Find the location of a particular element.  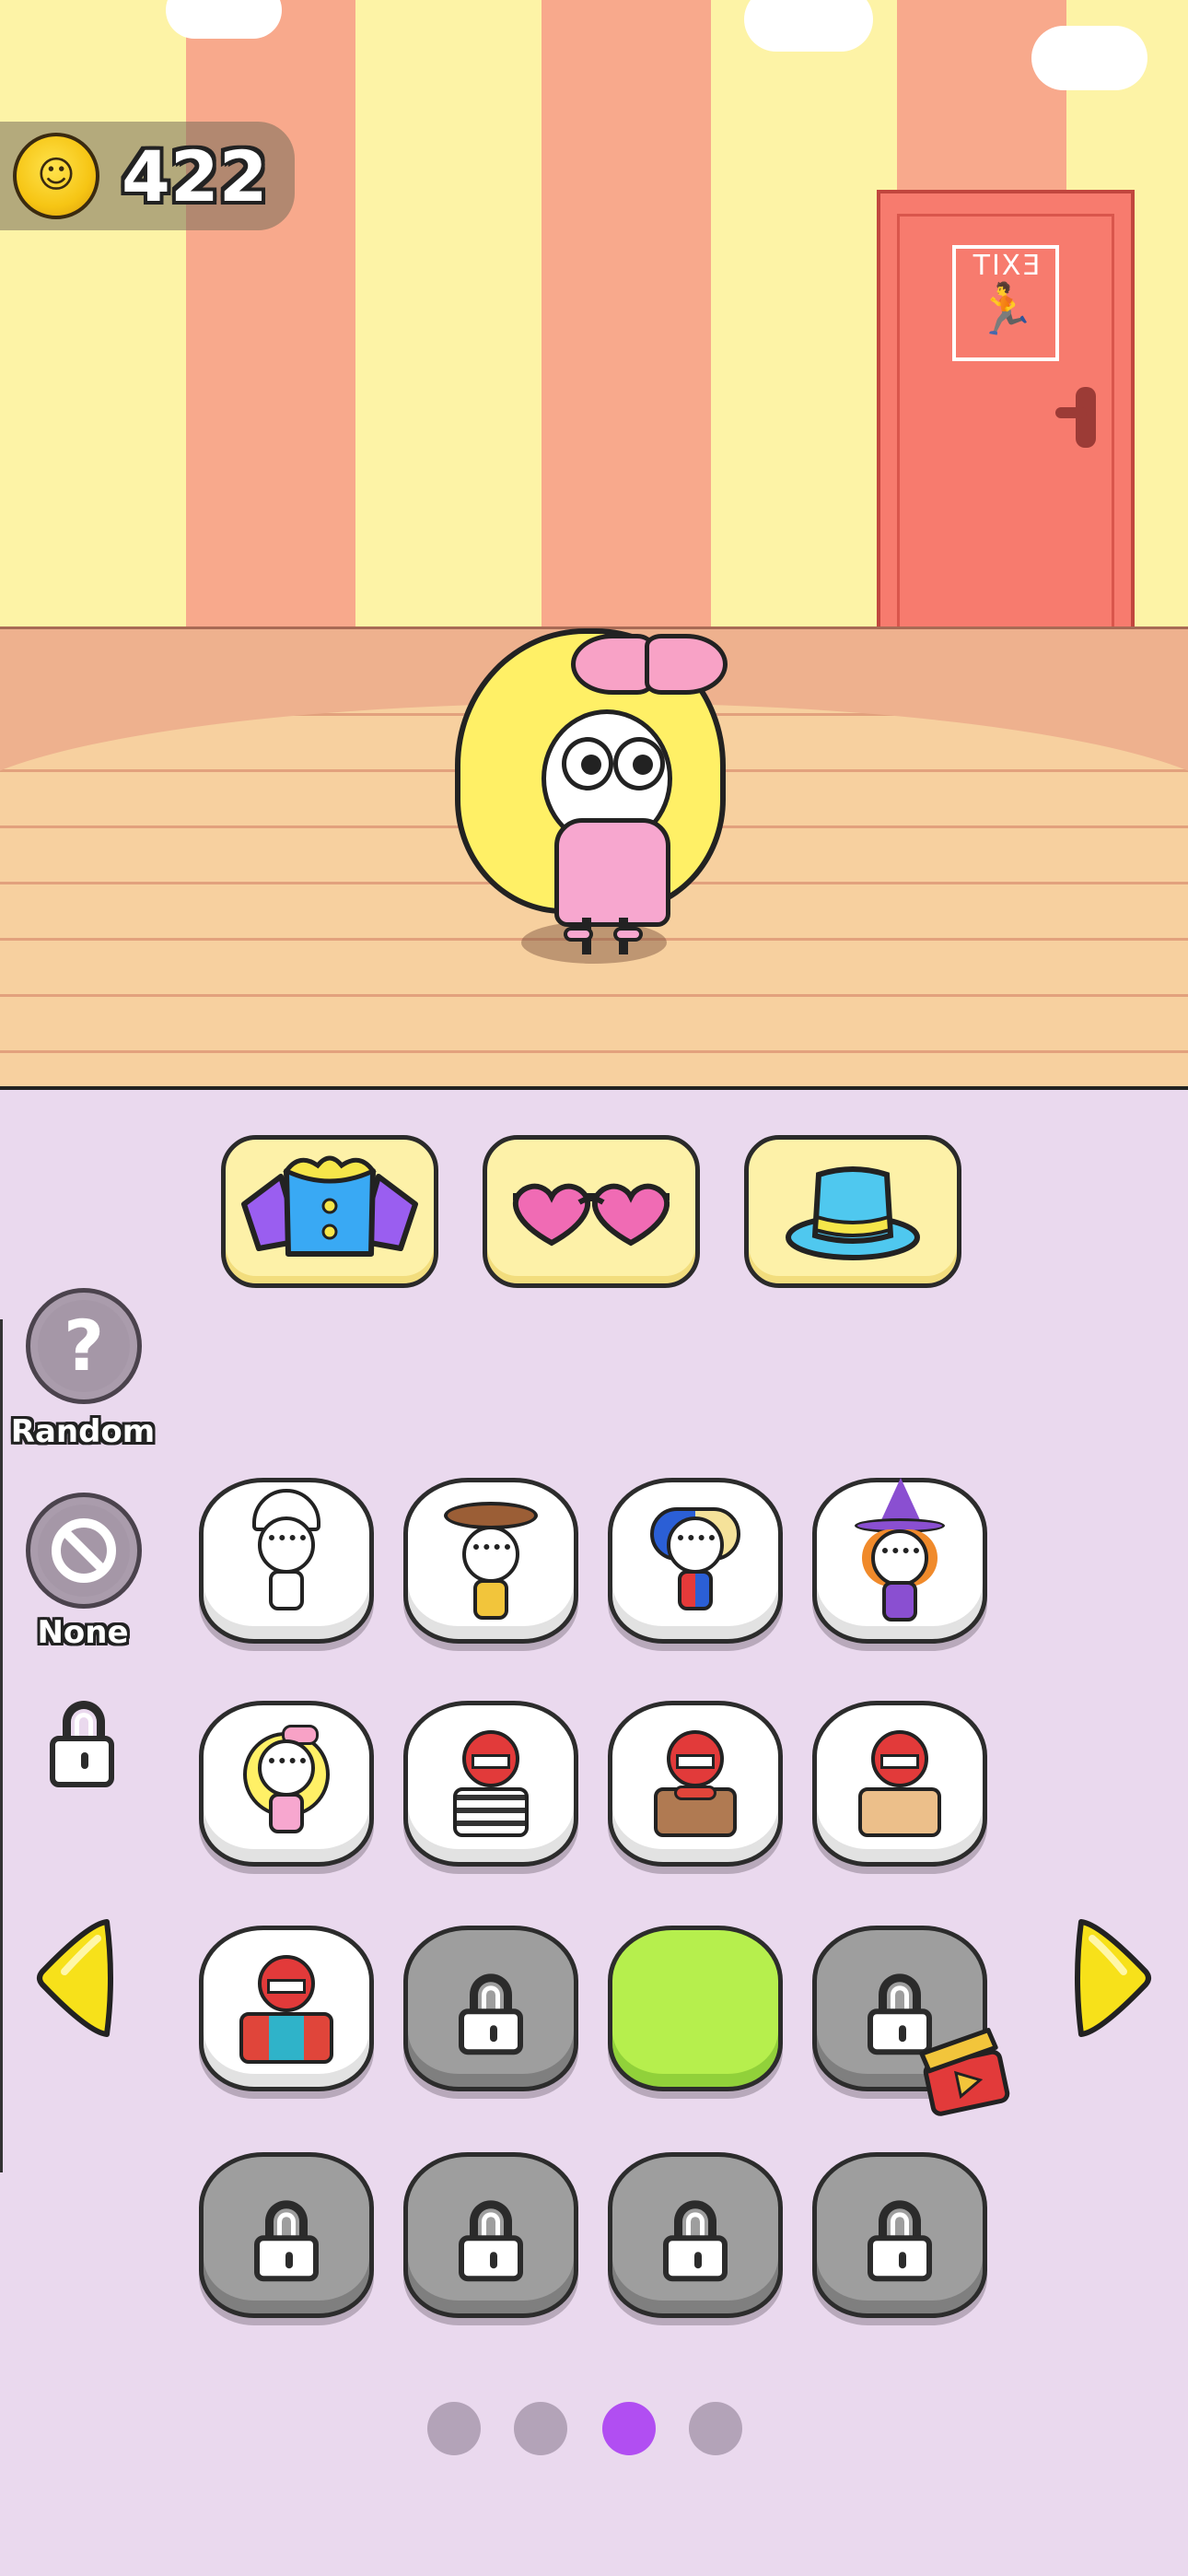

character-dress is located at coordinates (612, 872).